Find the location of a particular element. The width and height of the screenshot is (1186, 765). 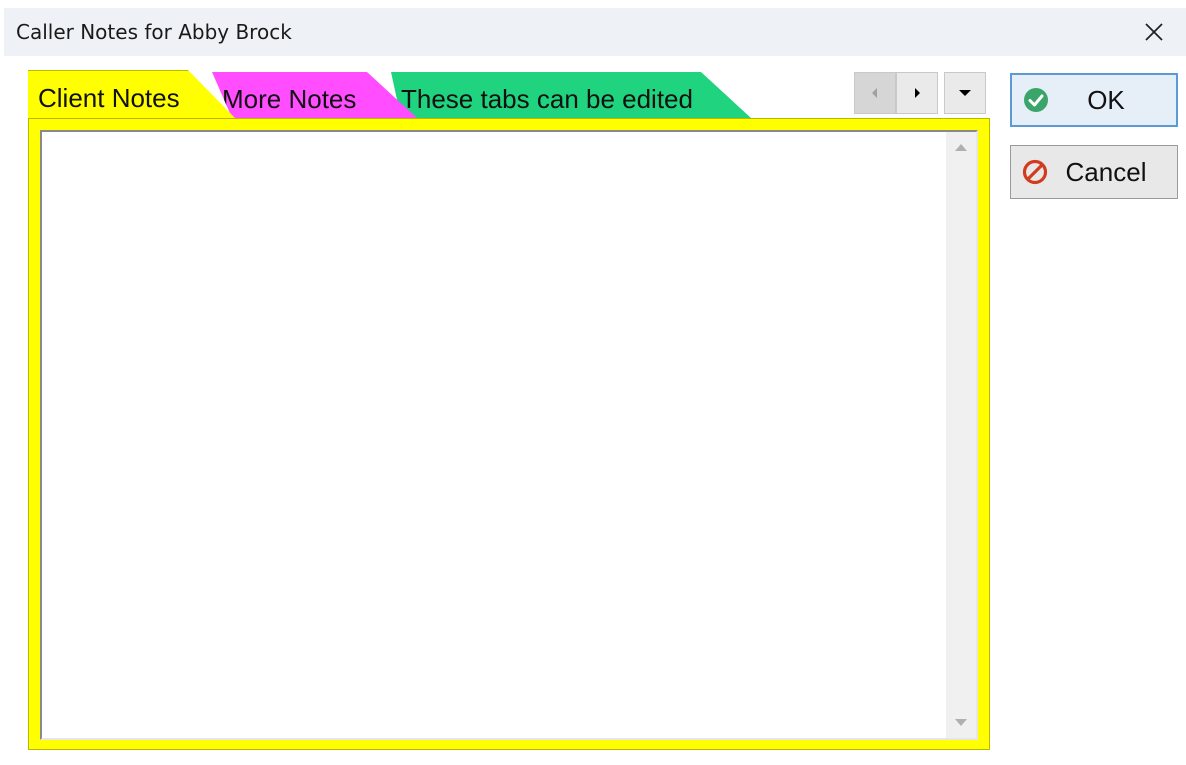

close-icon is located at coordinates (1154, 32).